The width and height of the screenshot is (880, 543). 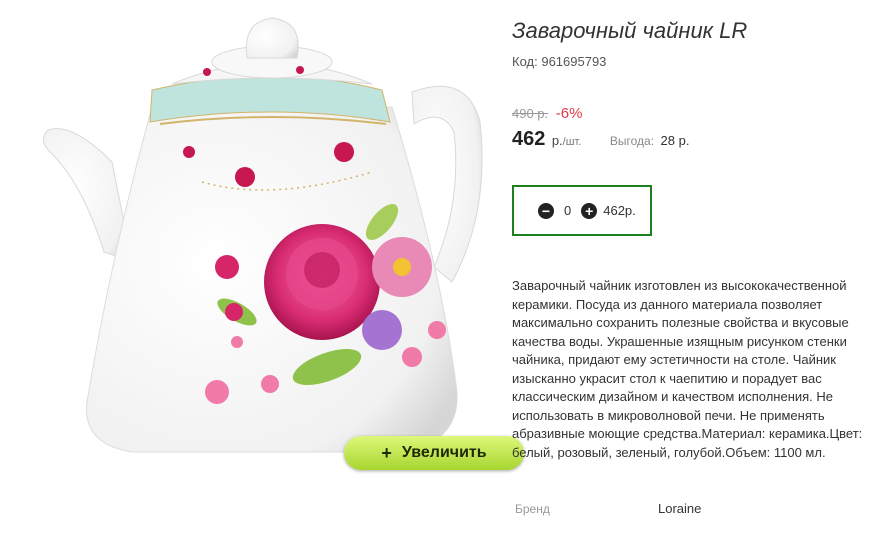 What do you see at coordinates (569, 113) in the screenshot?
I see `discount-badge: -6%` at bounding box center [569, 113].